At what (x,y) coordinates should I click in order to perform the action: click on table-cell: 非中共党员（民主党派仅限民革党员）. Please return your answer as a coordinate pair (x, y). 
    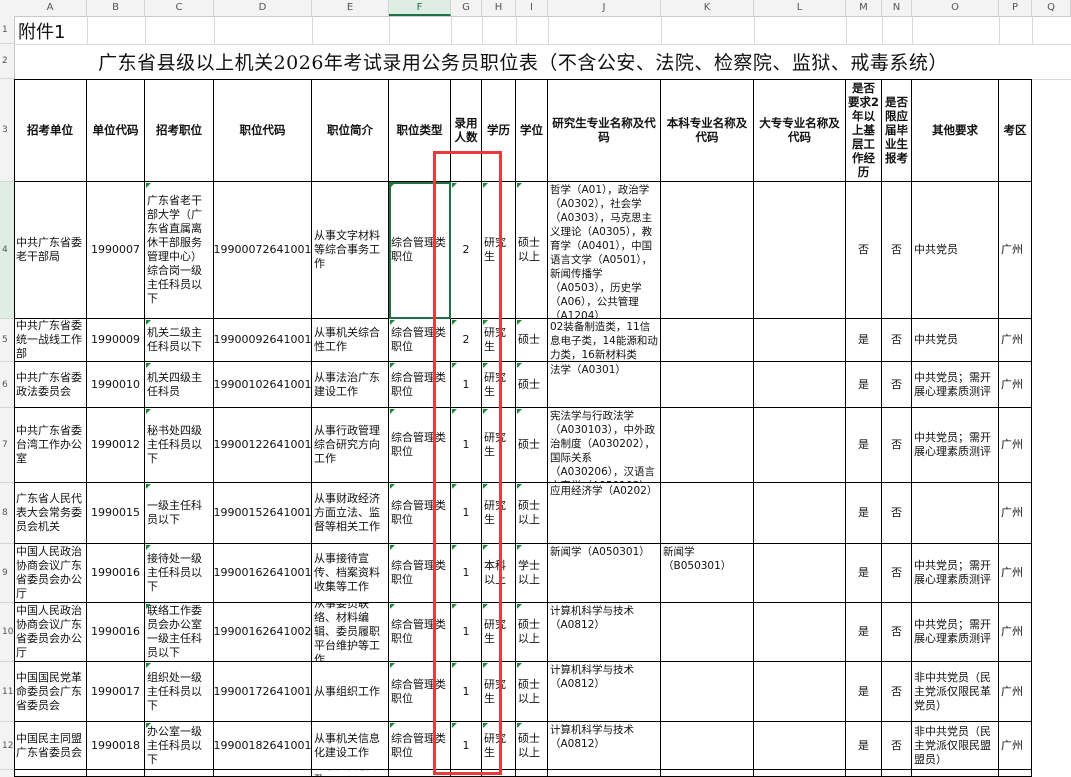
    Looking at the image, I should click on (955, 692).